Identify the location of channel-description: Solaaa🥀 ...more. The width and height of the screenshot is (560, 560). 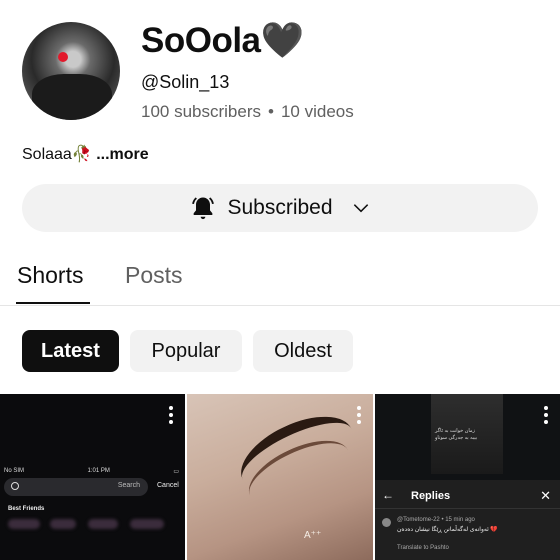
(85, 154).